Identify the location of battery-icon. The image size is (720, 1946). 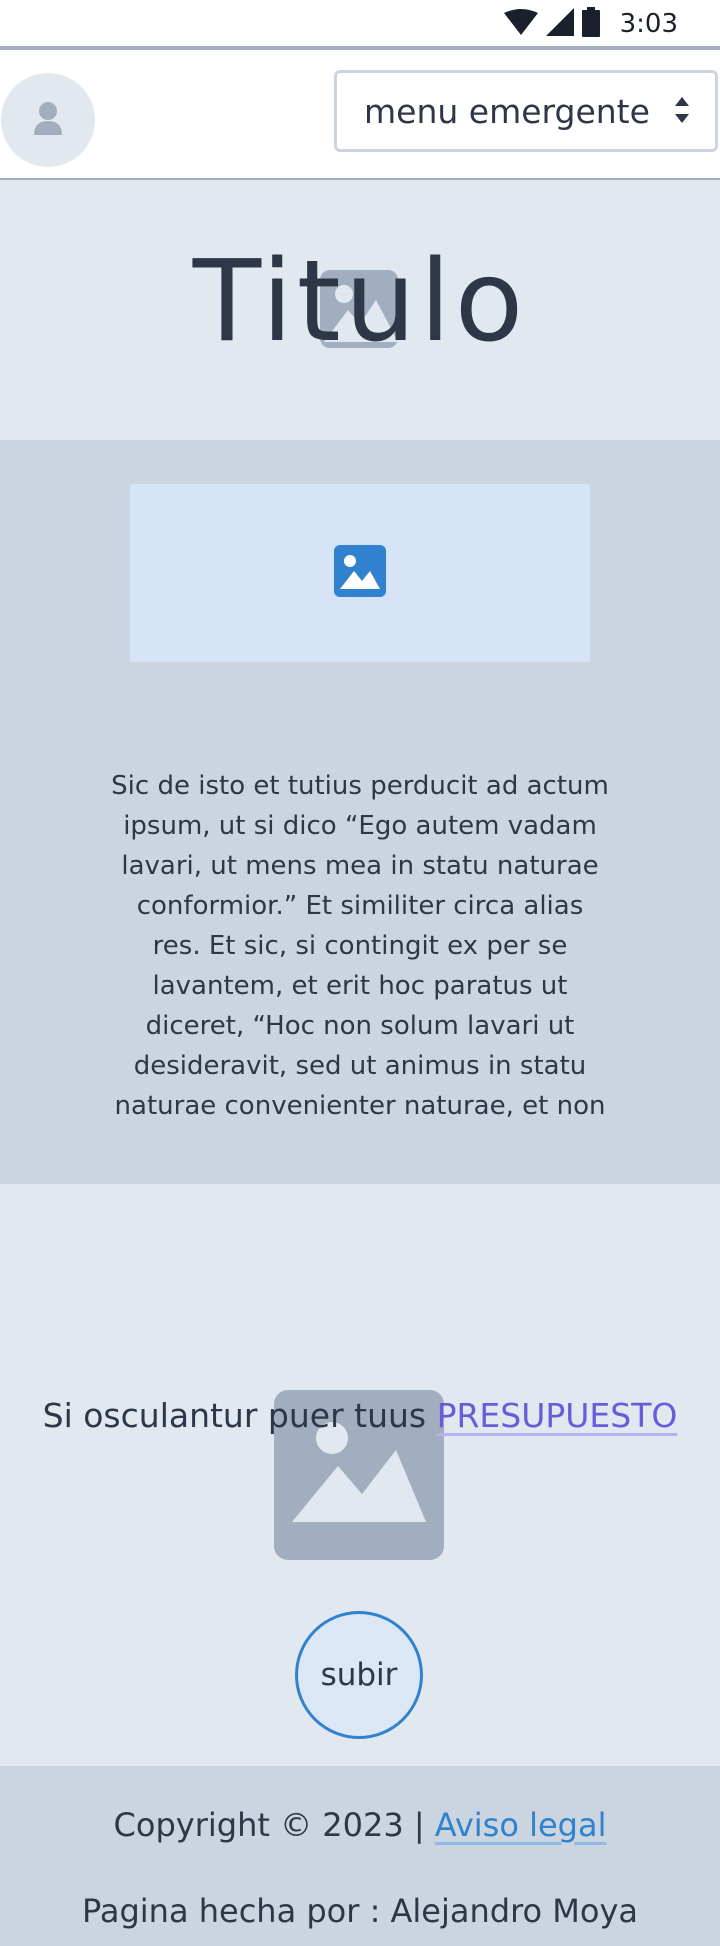
(590, 24).